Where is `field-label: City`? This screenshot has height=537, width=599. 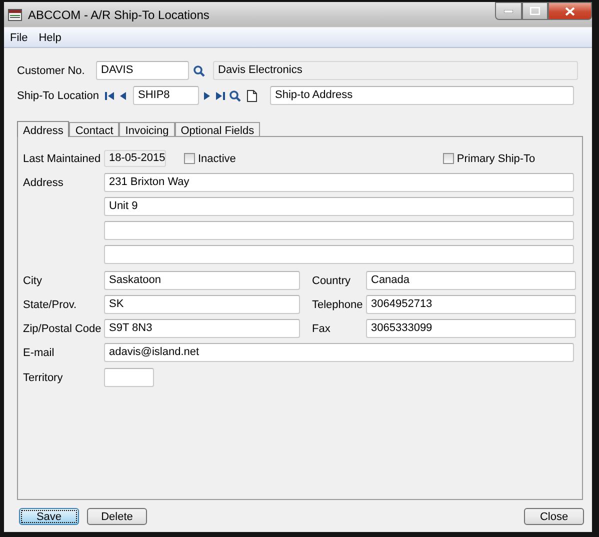 field-label: City is located at coordinates (33, 280).